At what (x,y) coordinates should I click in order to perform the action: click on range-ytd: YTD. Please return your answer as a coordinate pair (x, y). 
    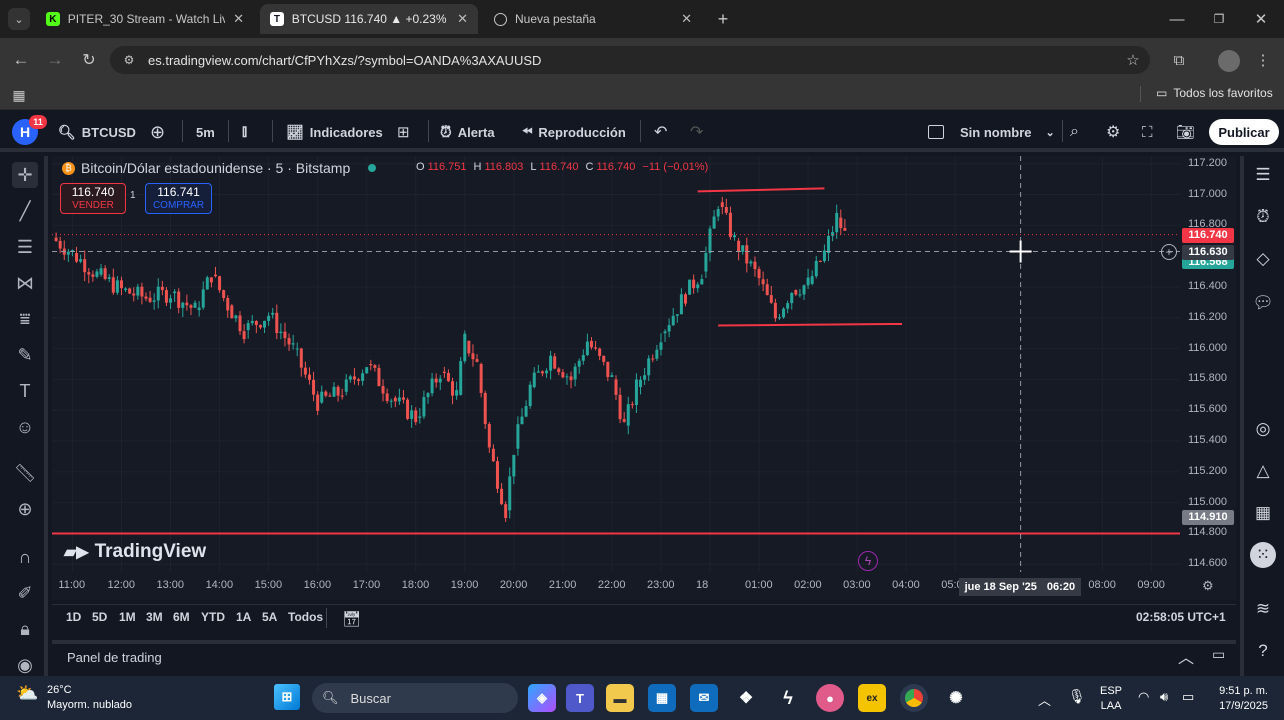
    Looking at the image, I should click on (213, 617).